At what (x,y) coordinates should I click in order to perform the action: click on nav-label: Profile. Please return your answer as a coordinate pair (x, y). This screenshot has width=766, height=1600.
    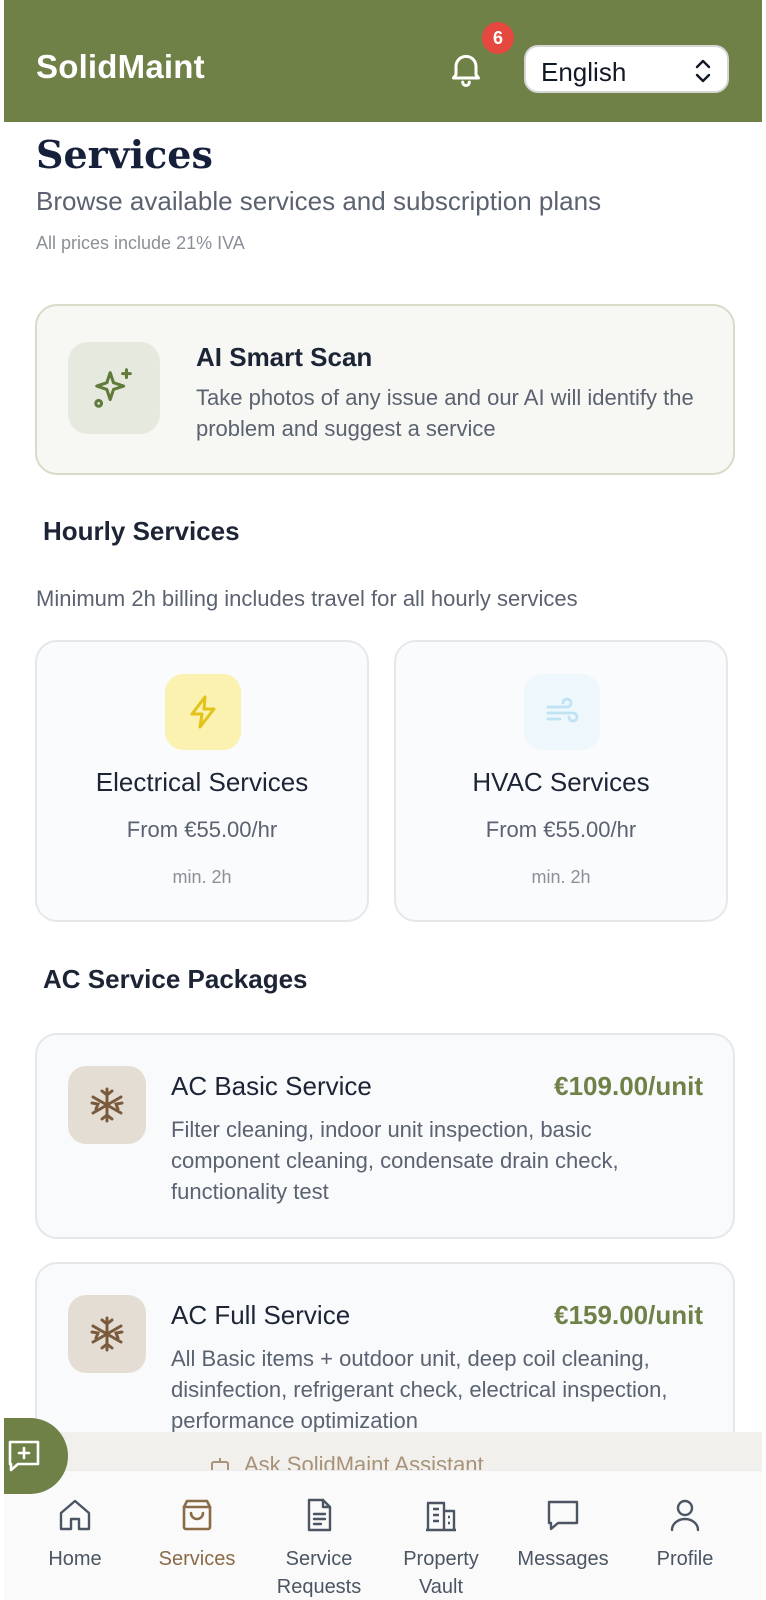
    Looking at the image, I should click on (685, 1559).